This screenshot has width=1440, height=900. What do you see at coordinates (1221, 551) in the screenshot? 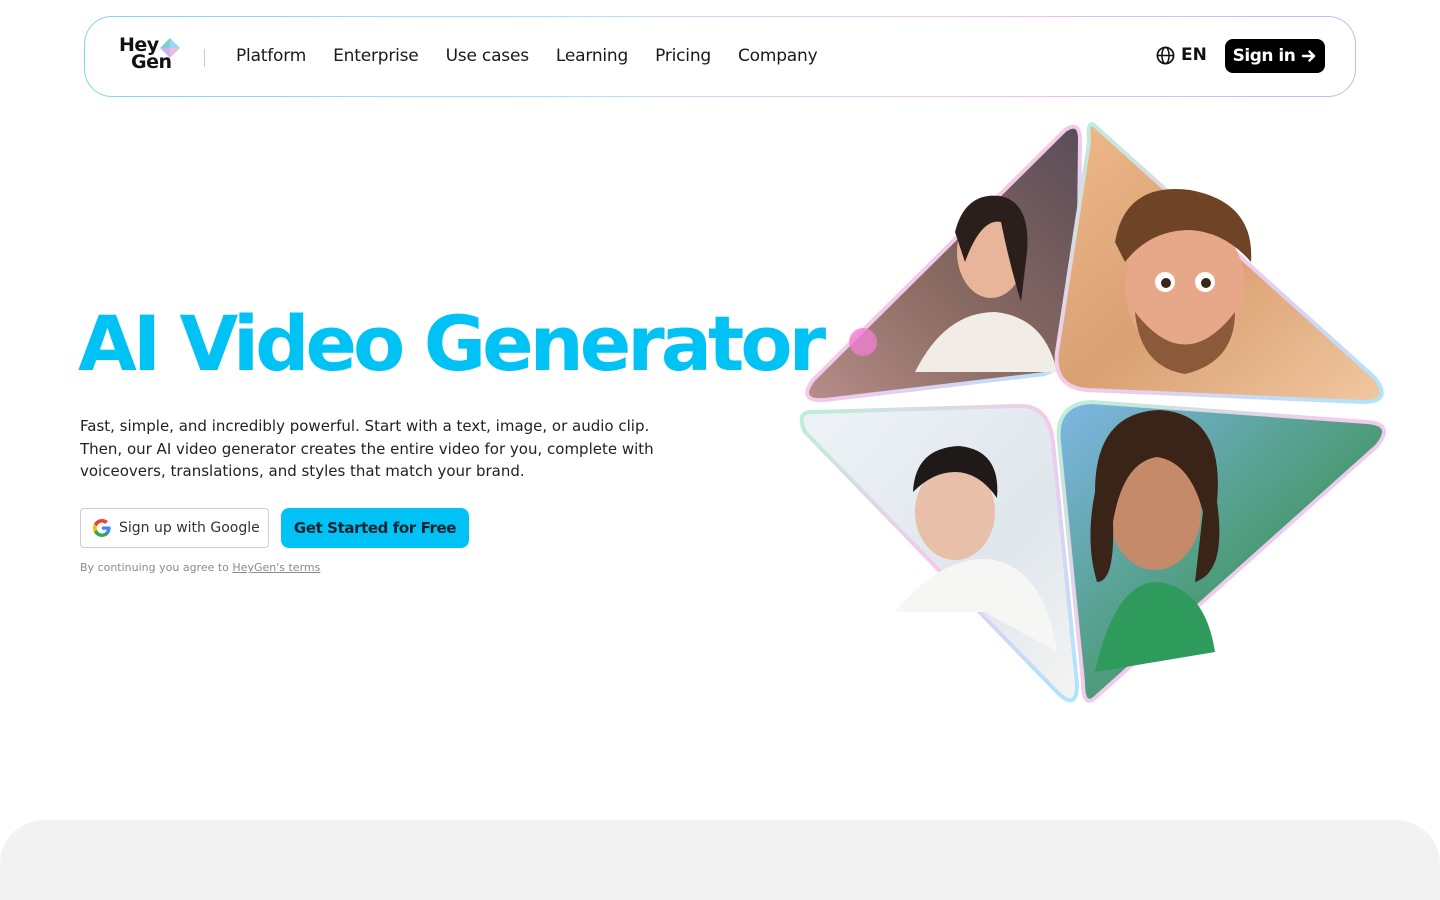
I see `avatar-tile-woman-green` at bounding box center [1221, 551].